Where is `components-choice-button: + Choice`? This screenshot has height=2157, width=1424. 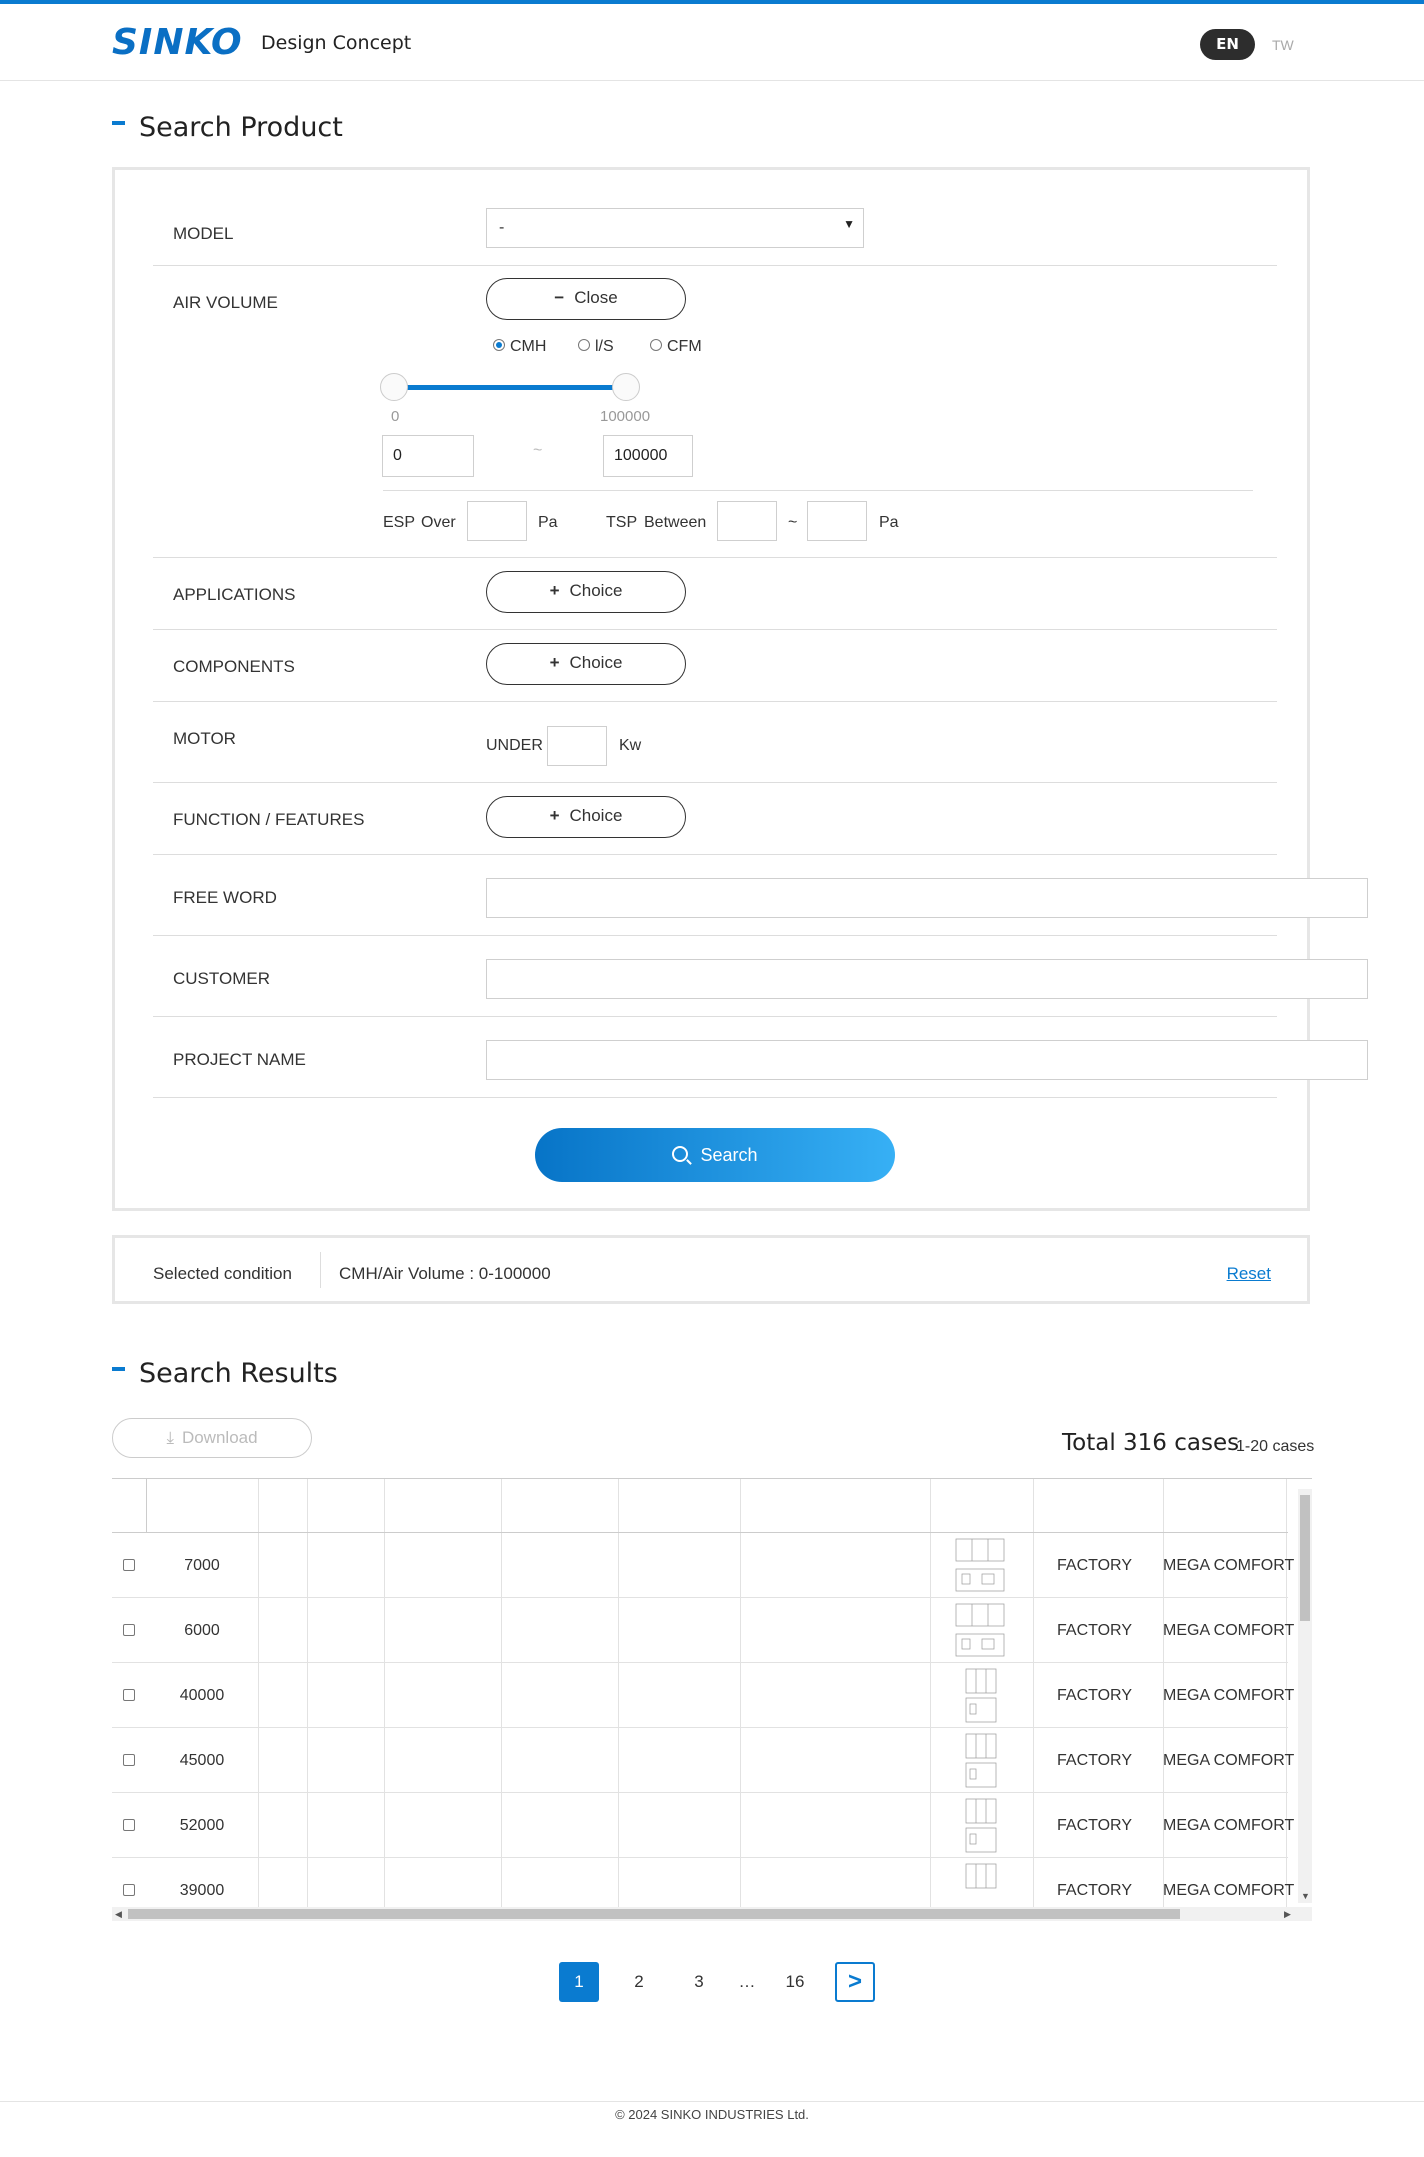
components-choice-button: + Choice is located at coordinates (586, 664).